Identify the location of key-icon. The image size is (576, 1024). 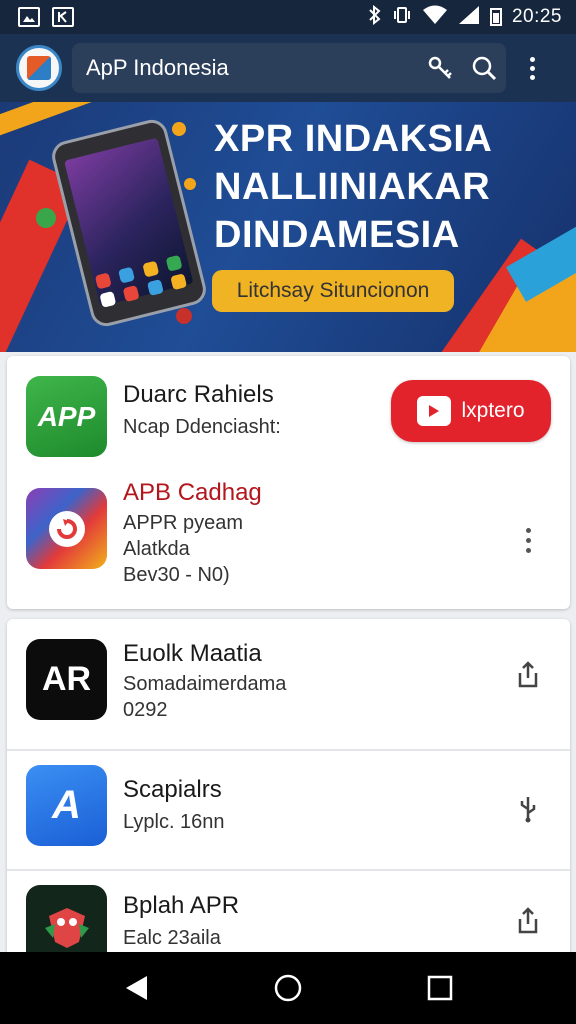
(440, 68).